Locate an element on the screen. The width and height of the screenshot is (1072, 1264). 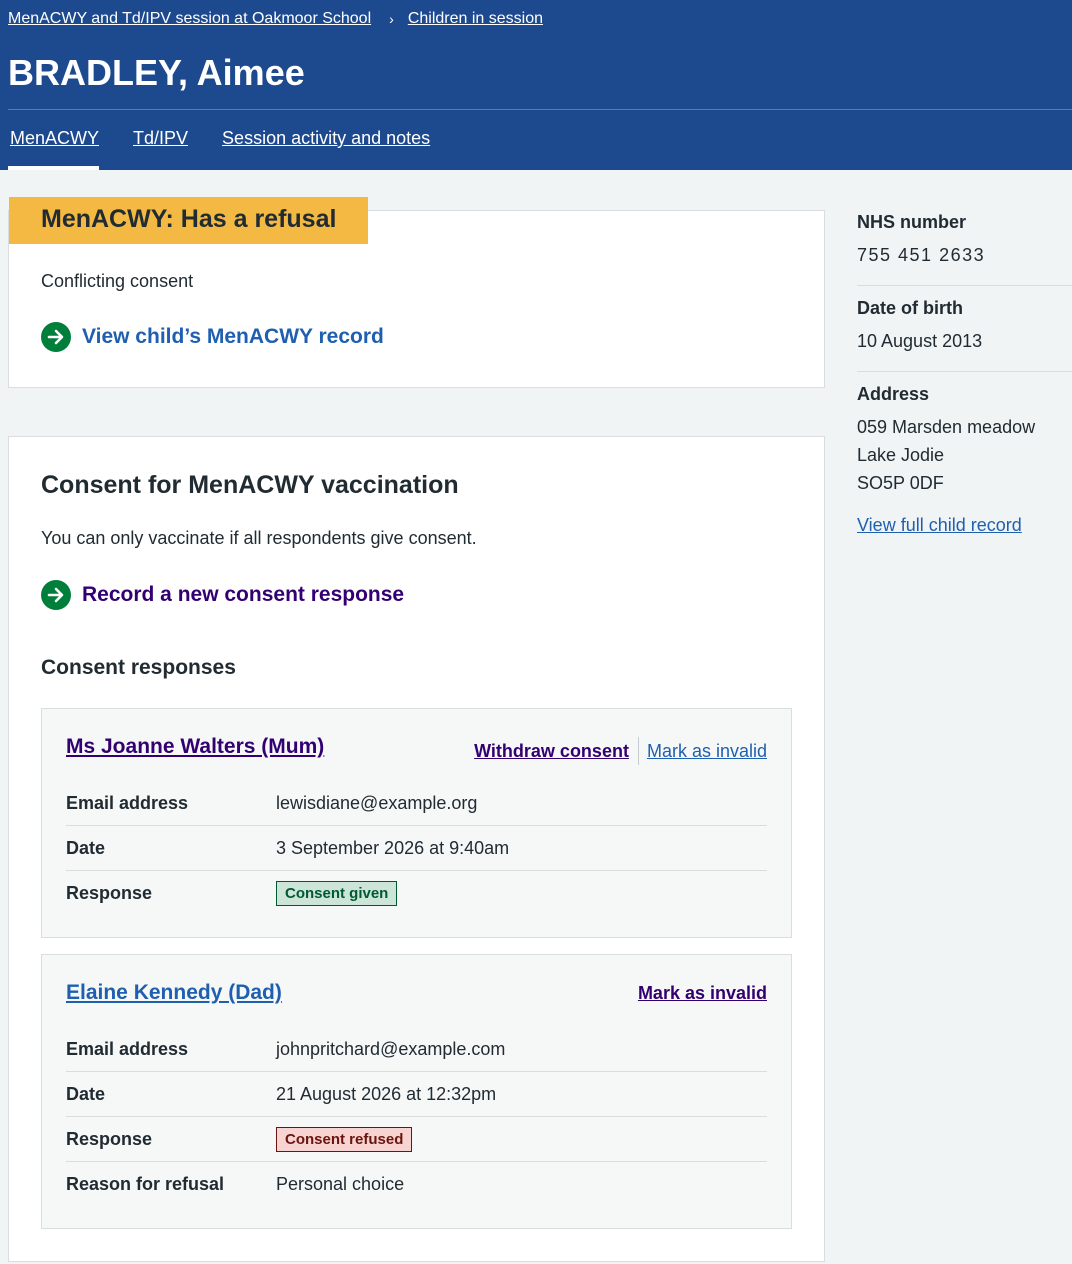
nhs-number-value: 755 451 2633 is located at coordinates (921, 255).